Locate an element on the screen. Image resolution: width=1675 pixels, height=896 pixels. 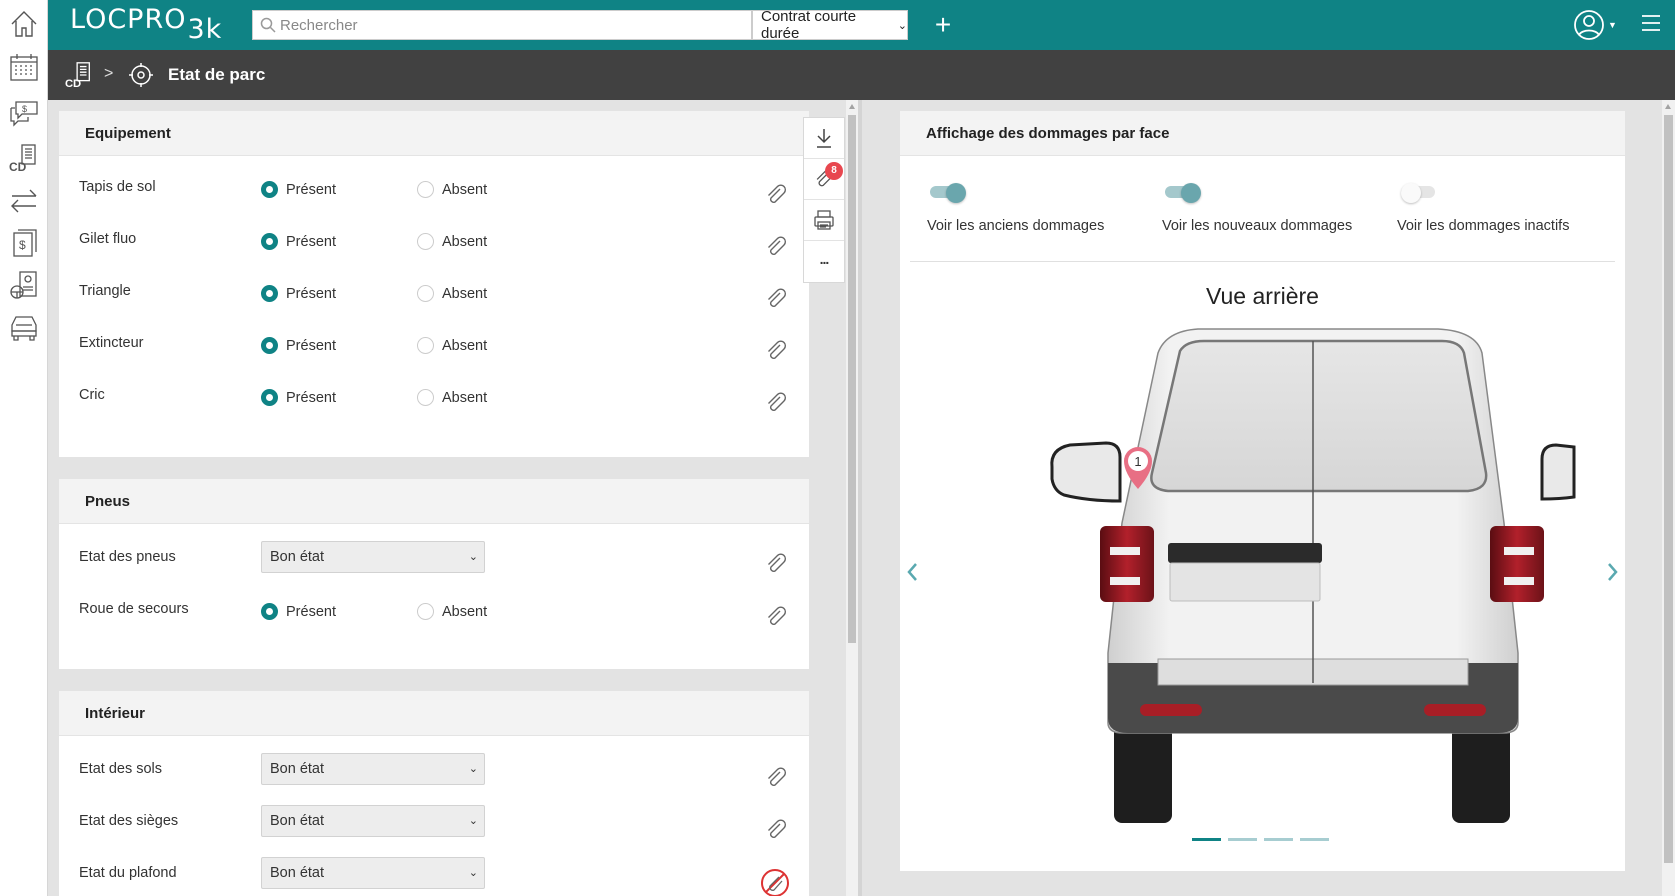
equipement-row: Tapis de sol Présent Absent is located at coordinates (434, 199).